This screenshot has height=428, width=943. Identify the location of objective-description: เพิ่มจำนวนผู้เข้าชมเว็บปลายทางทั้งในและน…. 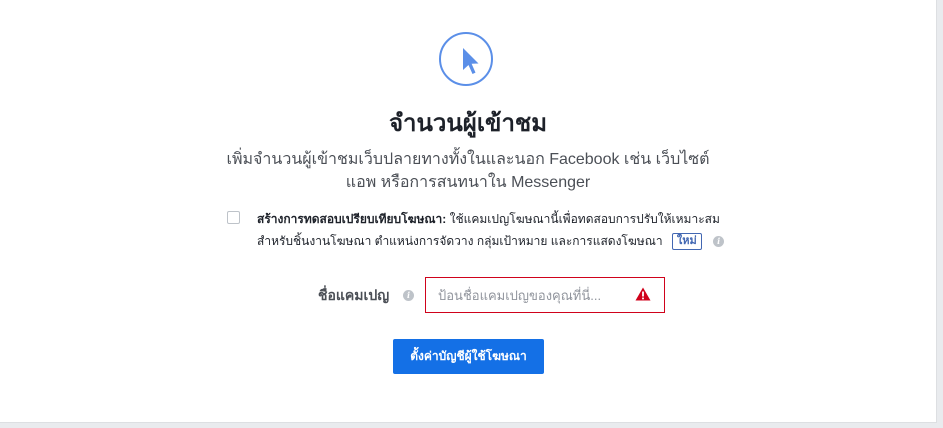
(468, 171).